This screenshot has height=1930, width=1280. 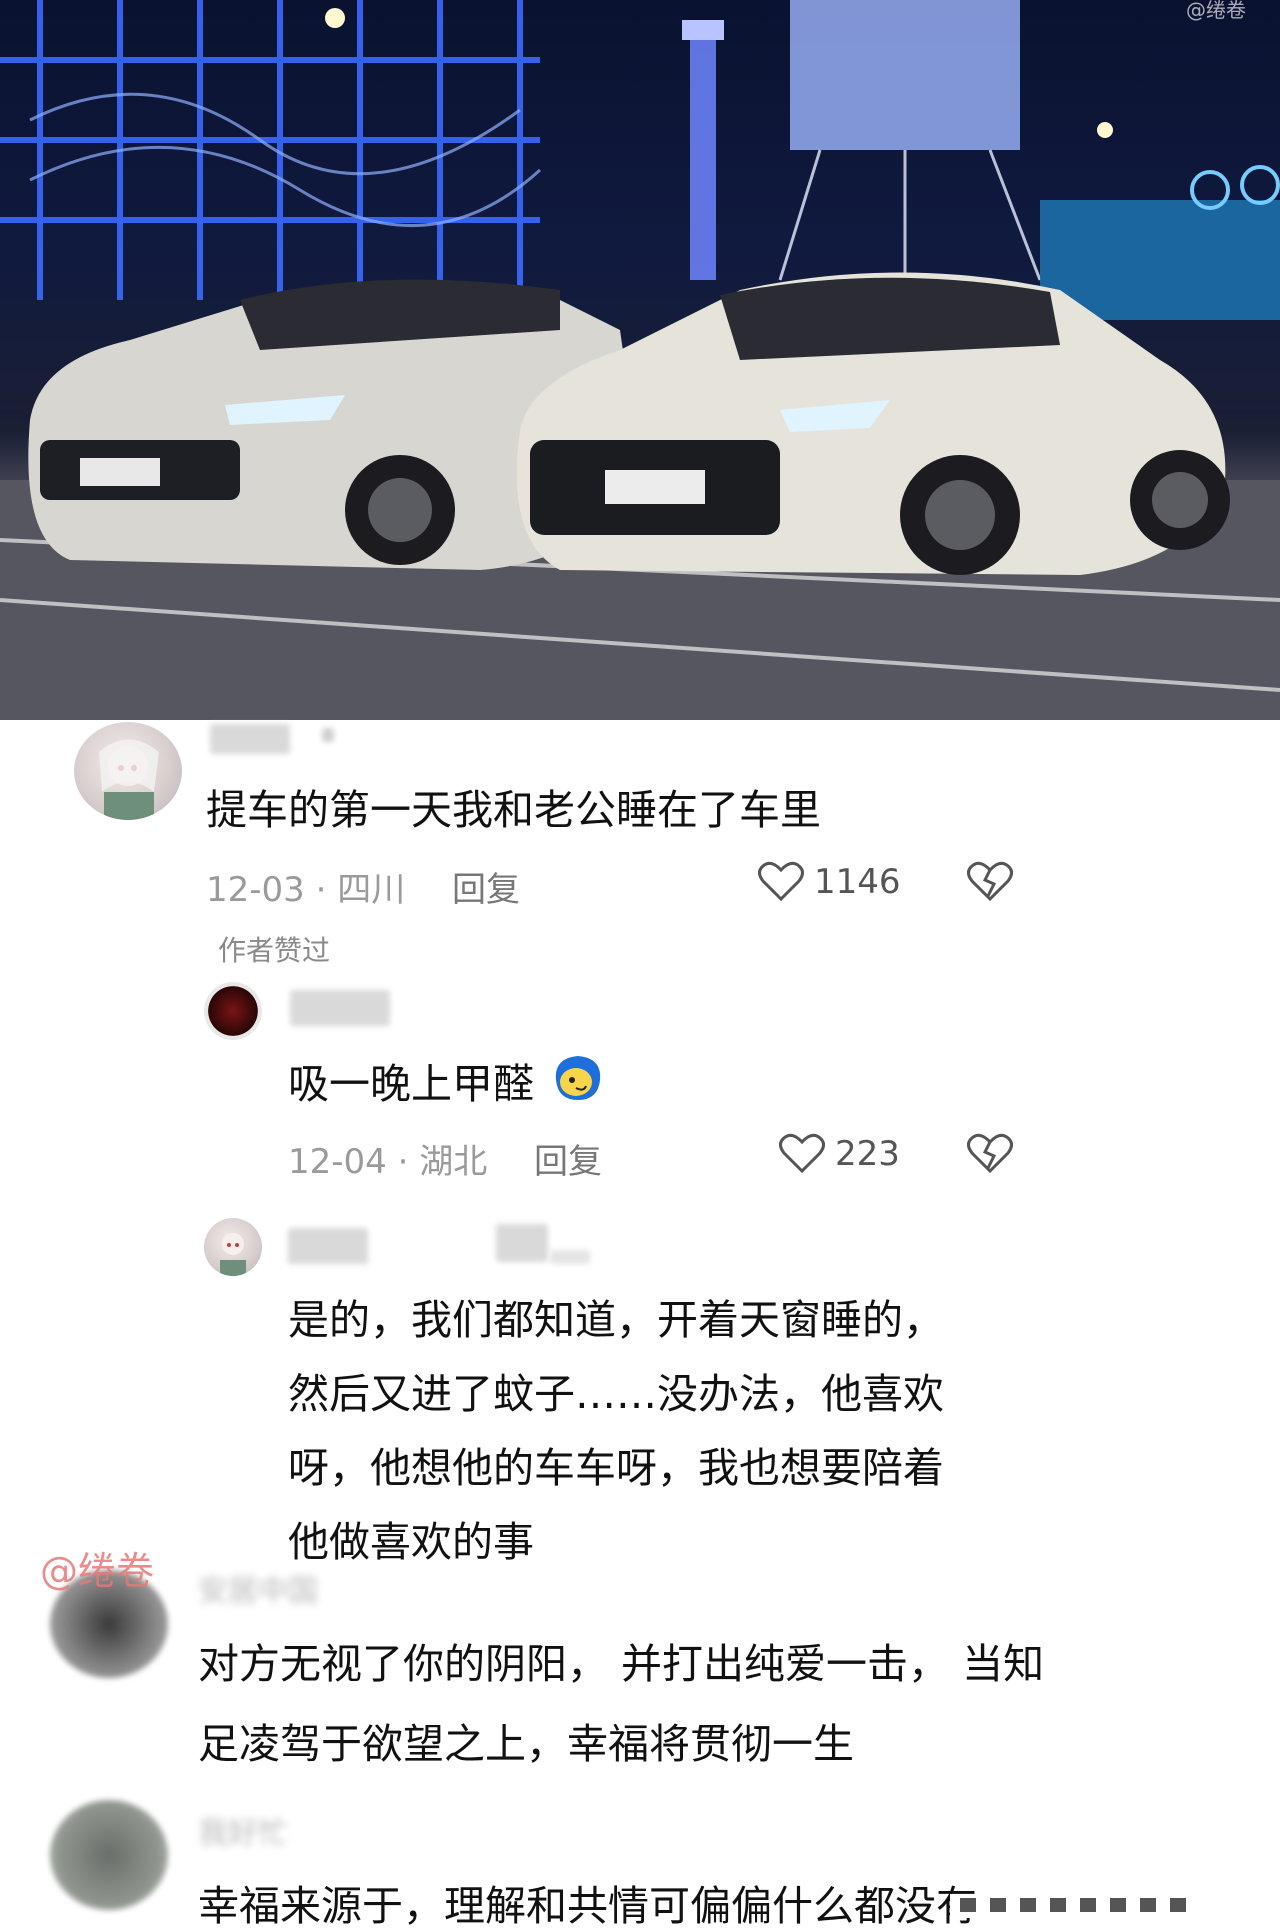 I want to click on comment-line-1: 幸福来源于，理解和共情可偏偏什么都没有, so click(x=587, y=1906).